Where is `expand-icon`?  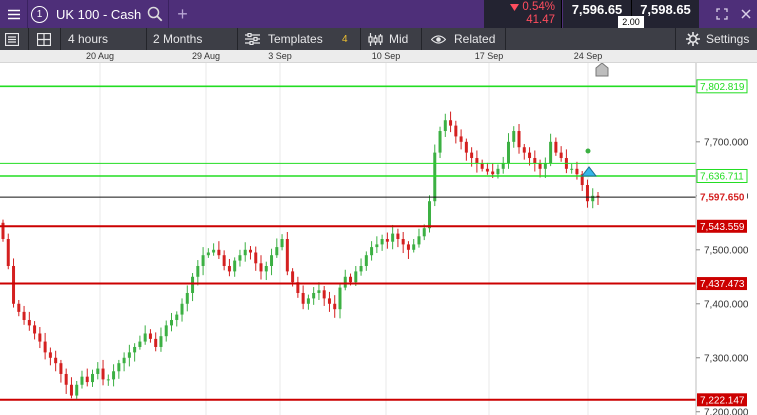
expand-icon is located at coordinates (722, 14).